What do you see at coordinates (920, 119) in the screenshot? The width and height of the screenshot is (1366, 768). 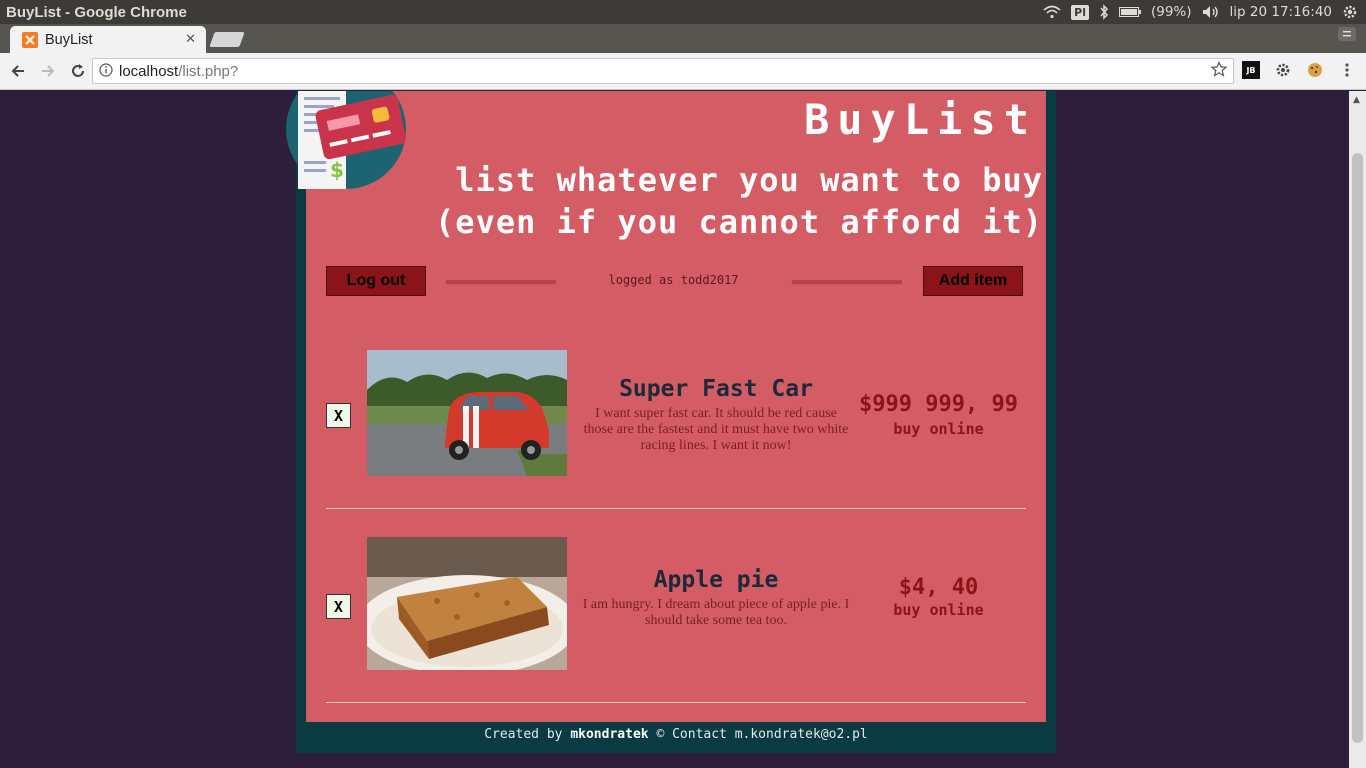 I see `site-title: BuyList` at bounding box center [920, 119].